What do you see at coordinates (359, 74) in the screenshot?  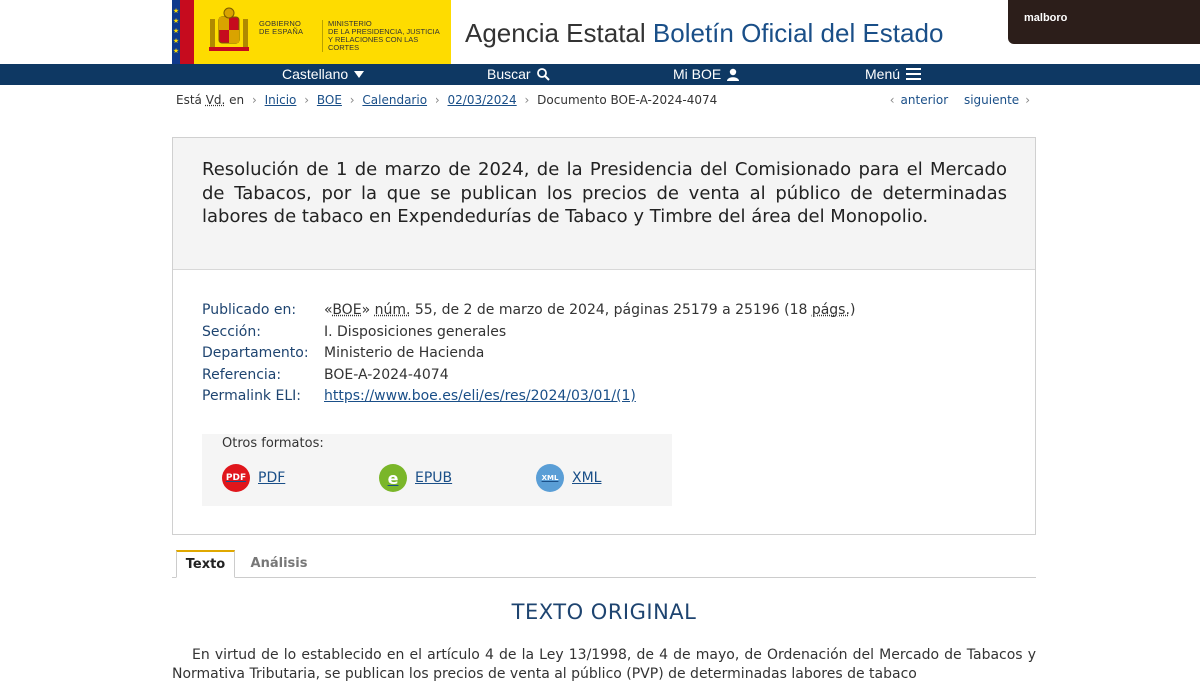 I see `caret-down-icon` at bounding box center [359, 74].